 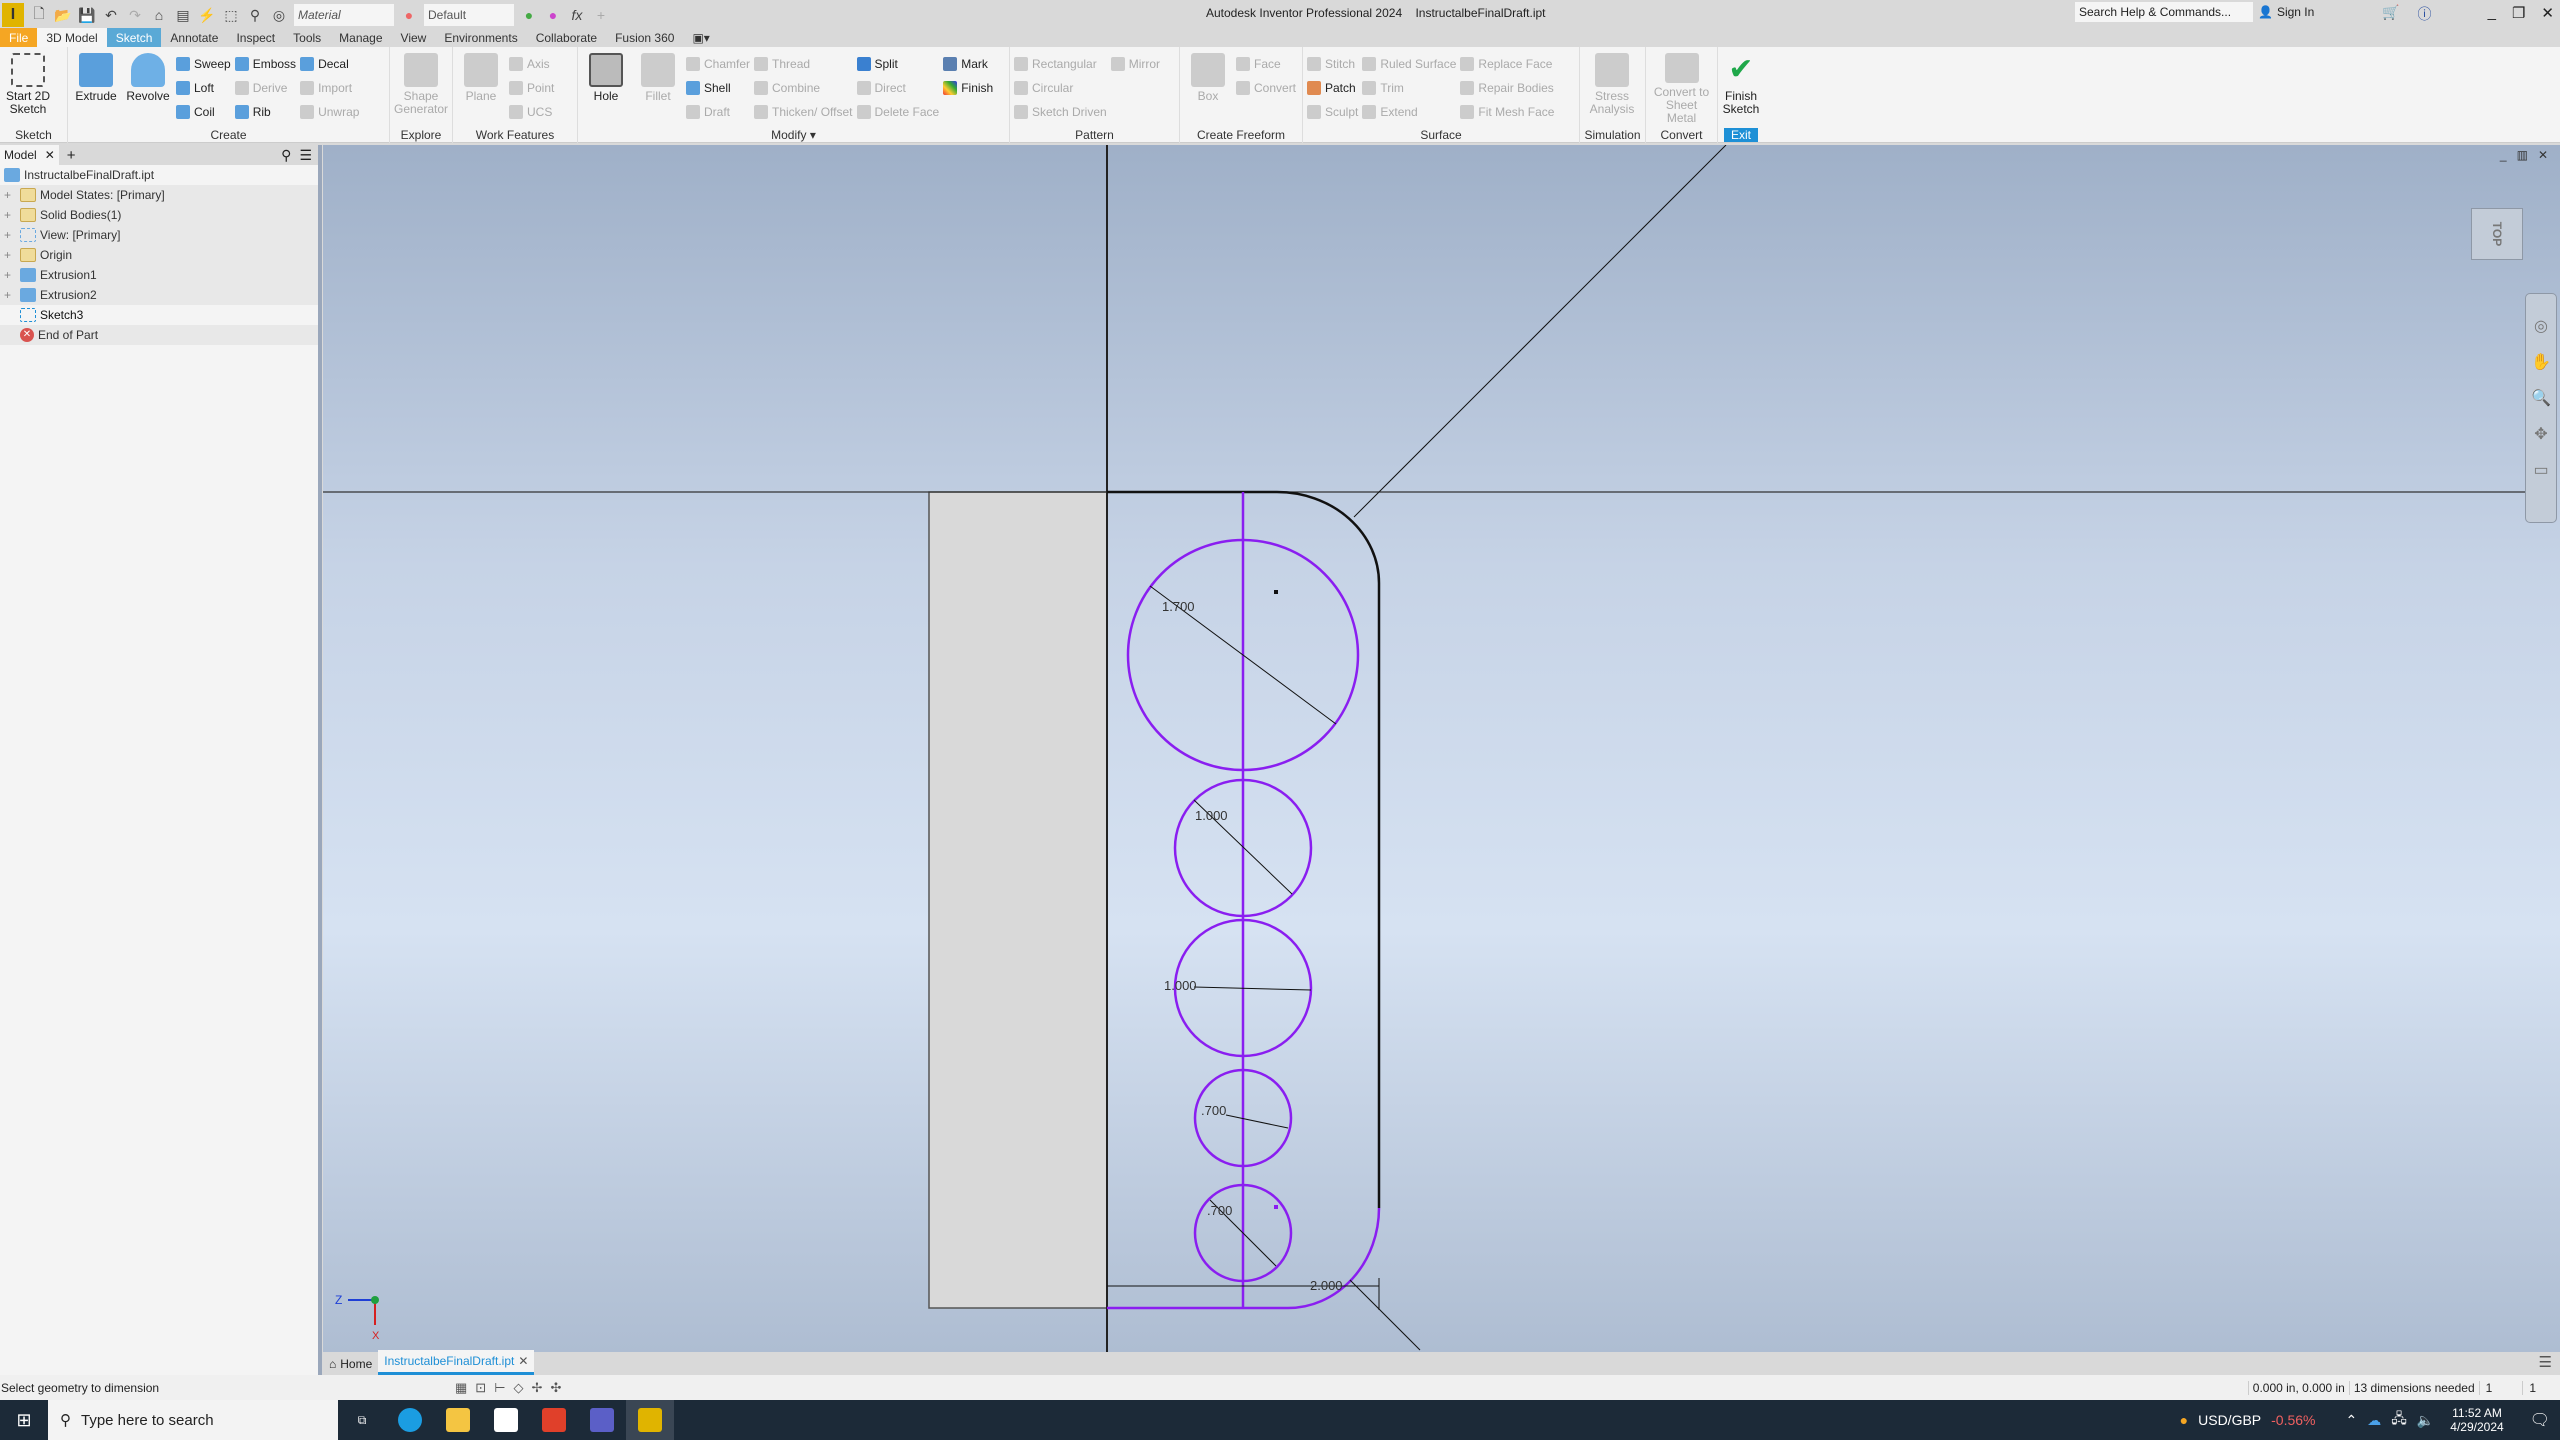 I want to click on dimension-1700: 1.700, so click(x=1178, y=606).